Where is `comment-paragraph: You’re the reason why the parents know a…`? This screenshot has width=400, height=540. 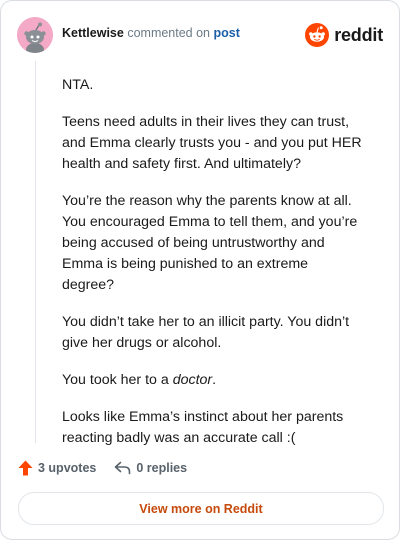 comment-paragraph: You’re the reason why the parents know a… is located at coordinates (210, 243).